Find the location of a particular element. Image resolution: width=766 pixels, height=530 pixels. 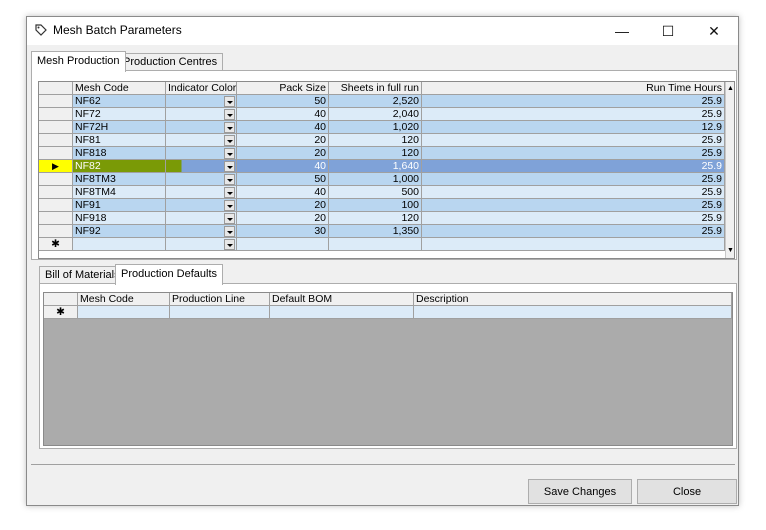

mesh-code-cell: NF72H is located at coordinates (119, 127).